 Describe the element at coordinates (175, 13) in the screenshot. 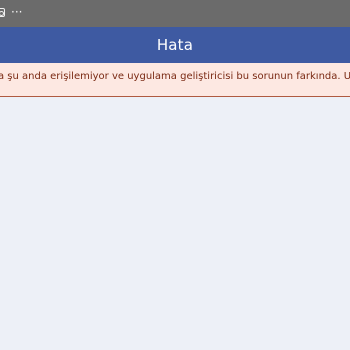

I see `status-bar: ···` at that location.